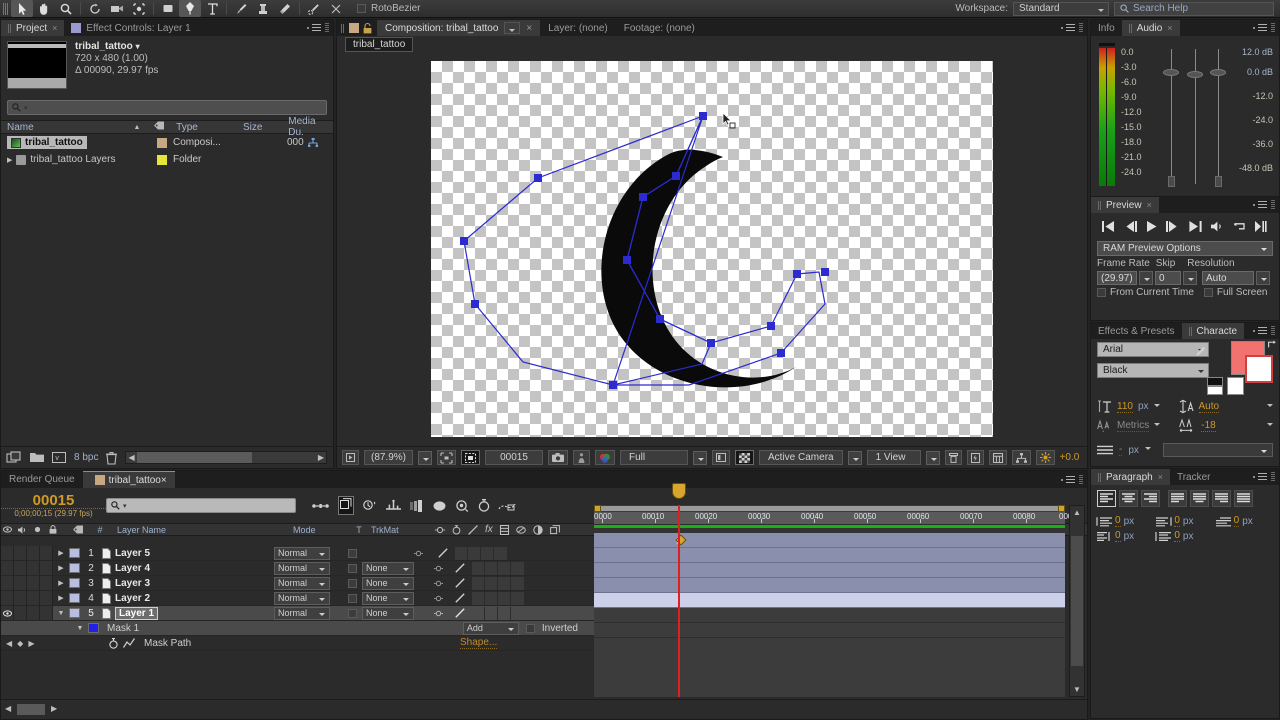  Describe the element at coordinates (20, 127) in the screenshot. I see `col-name: Name` at that location.